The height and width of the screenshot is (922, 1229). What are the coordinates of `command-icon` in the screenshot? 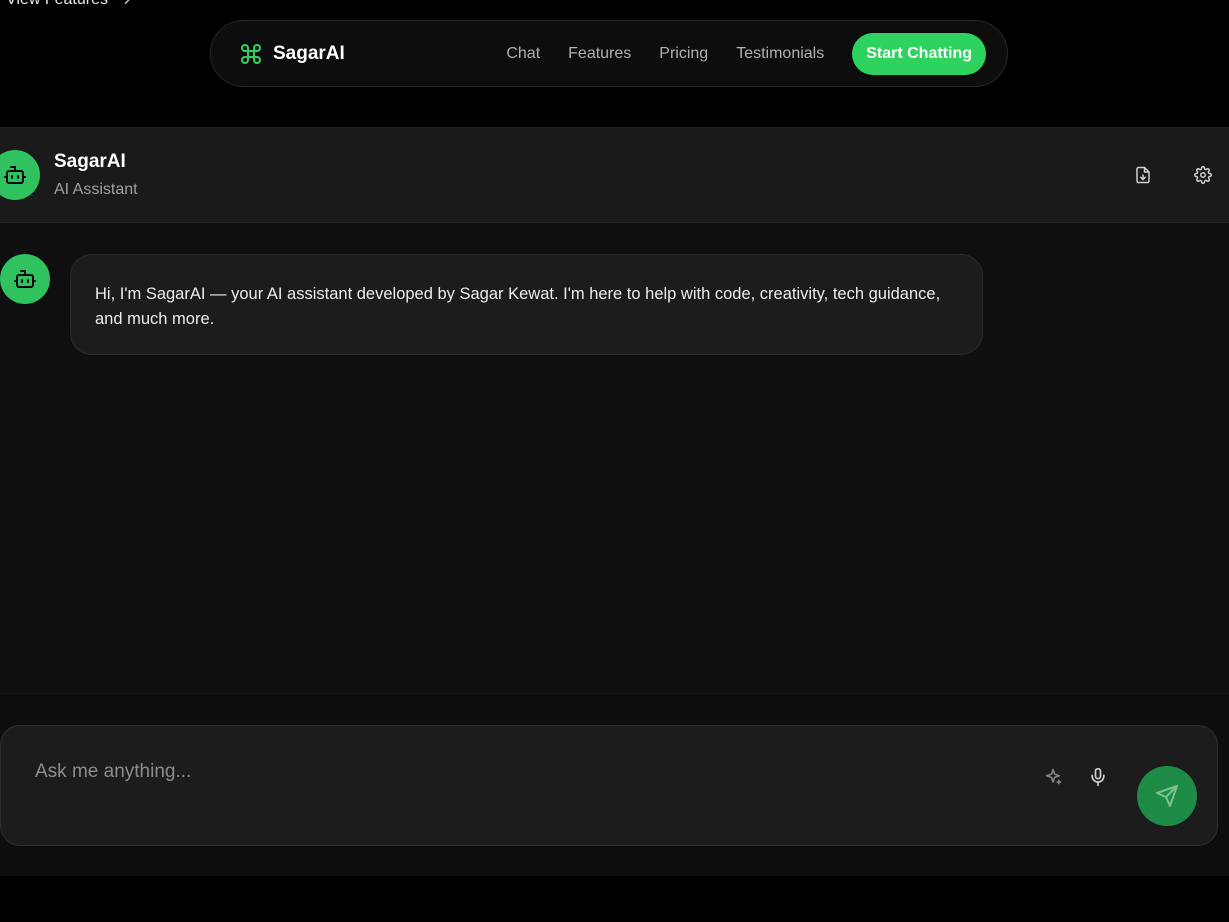 It's located at (251, 53).